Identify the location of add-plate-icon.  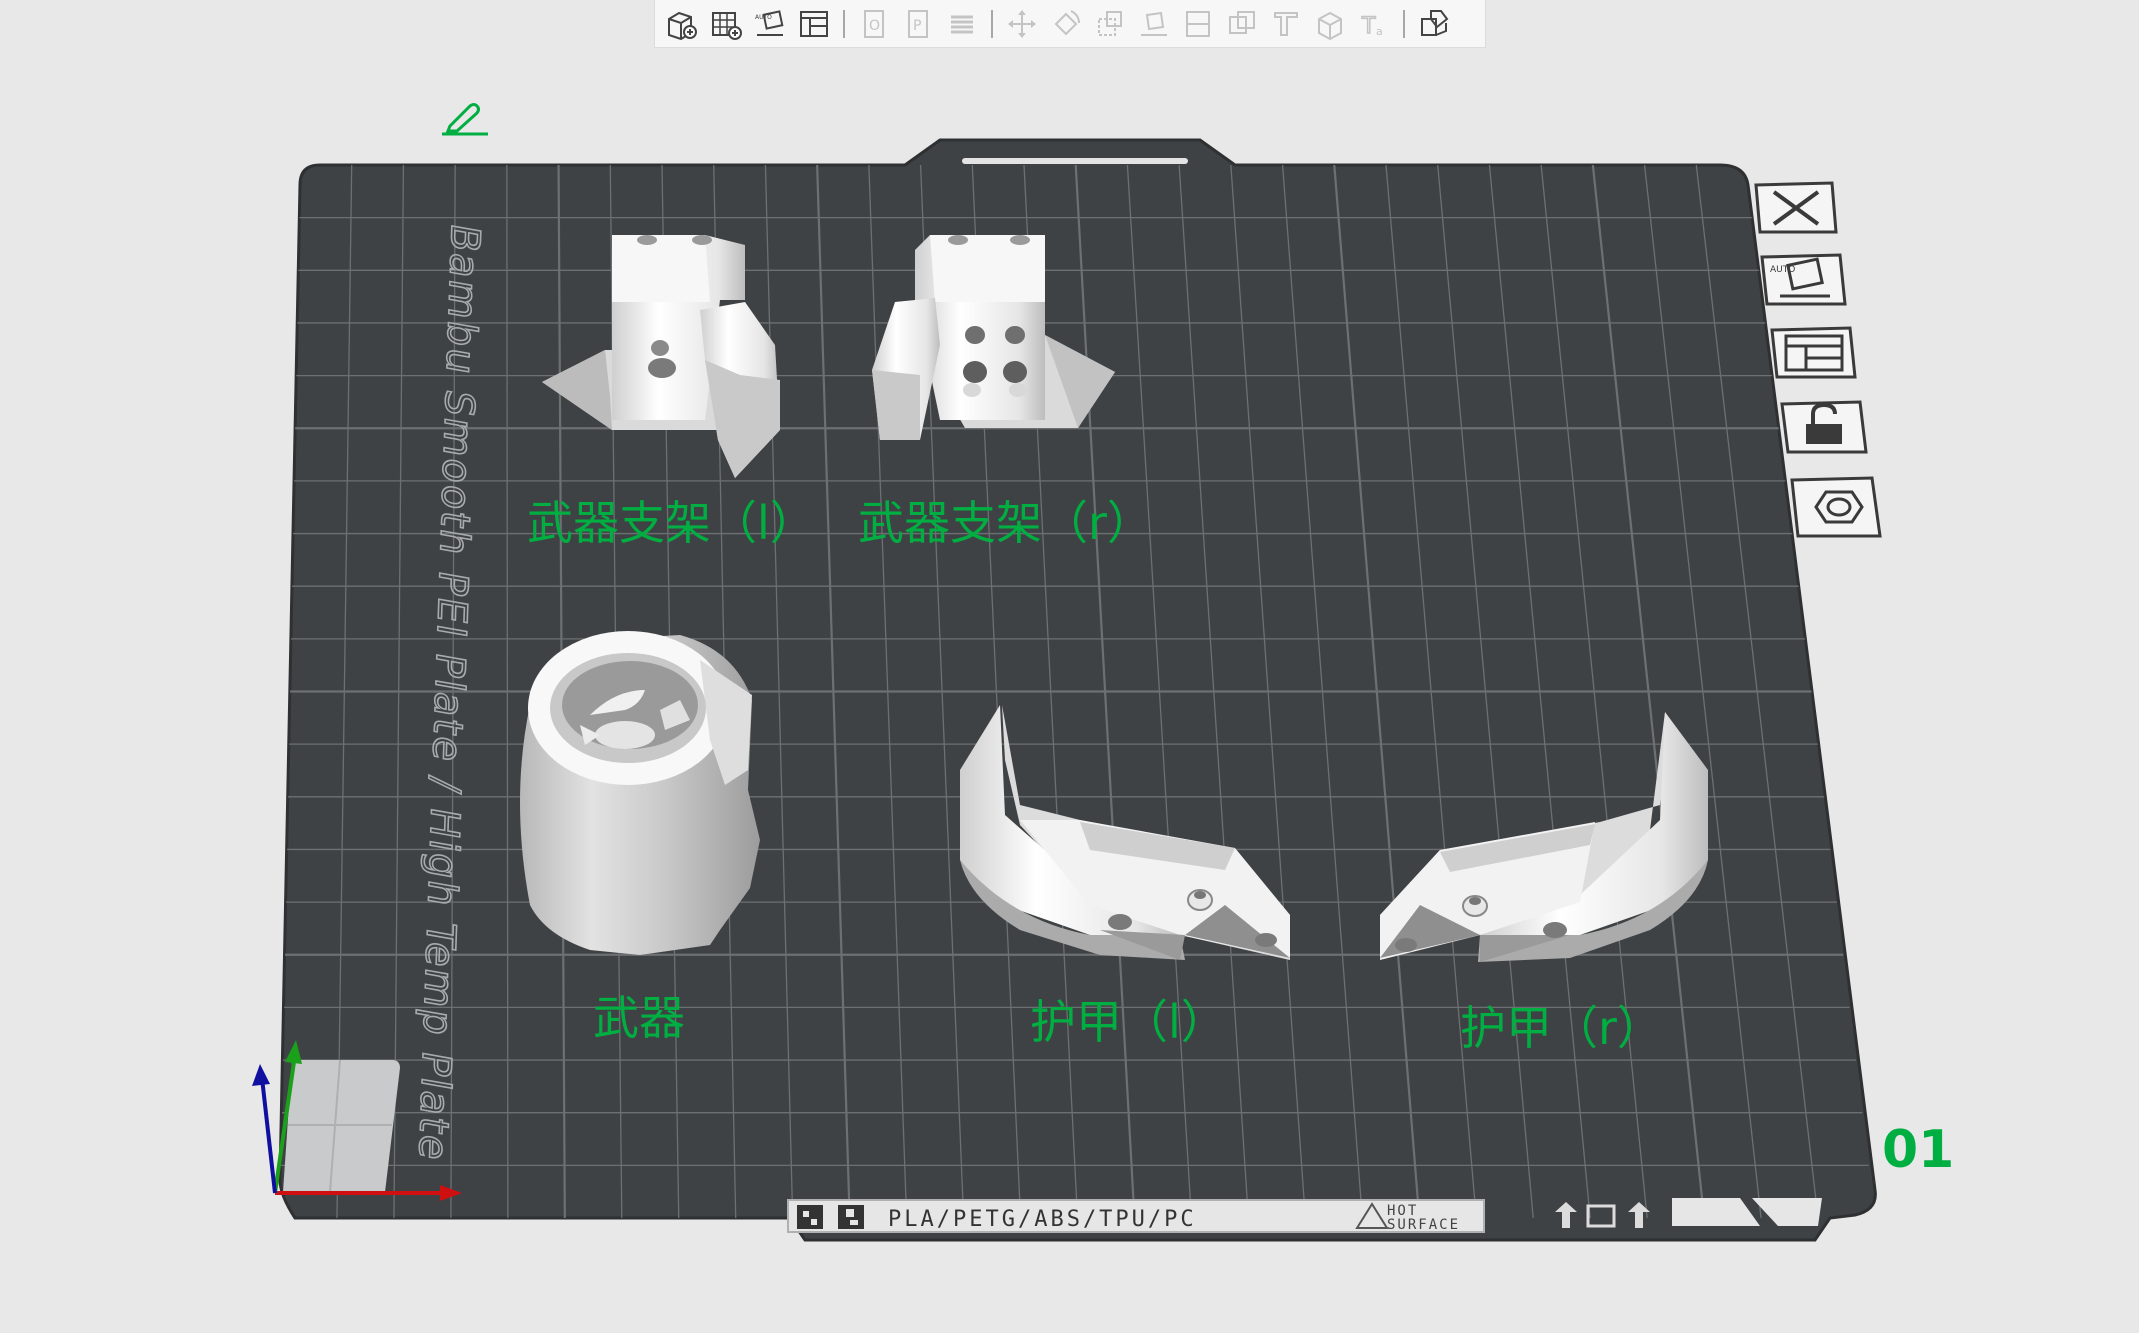
(726, 24).